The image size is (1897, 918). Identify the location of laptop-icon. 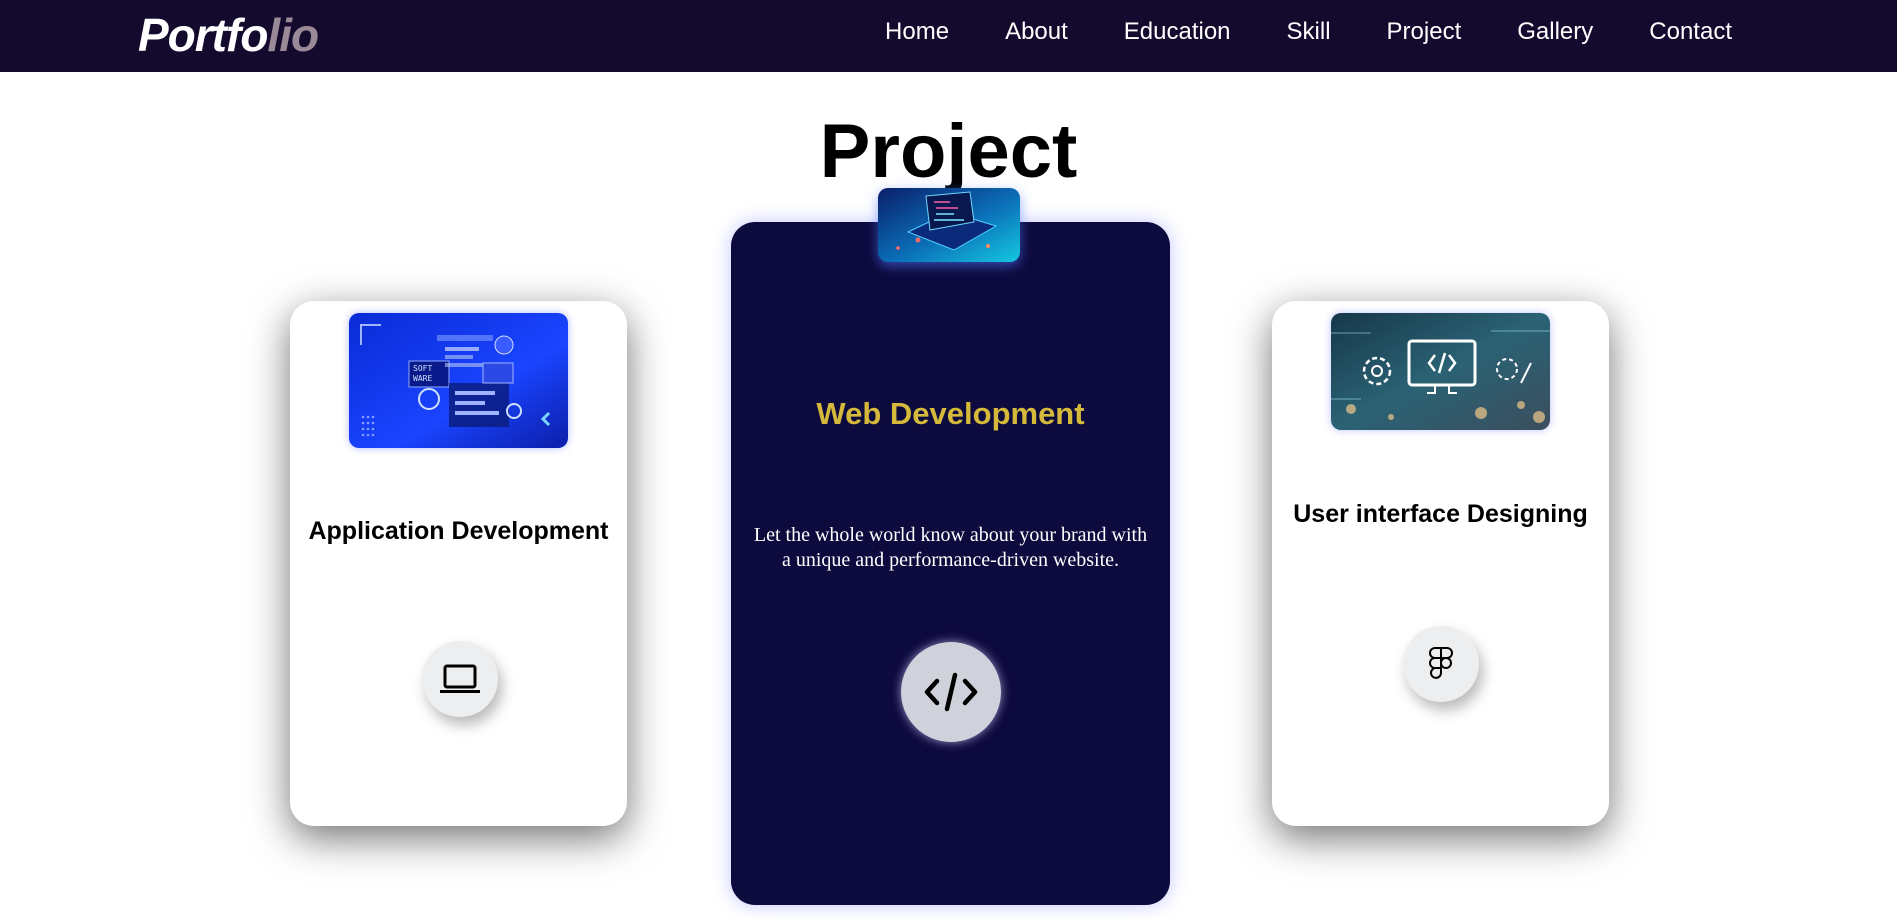
(460, 679).